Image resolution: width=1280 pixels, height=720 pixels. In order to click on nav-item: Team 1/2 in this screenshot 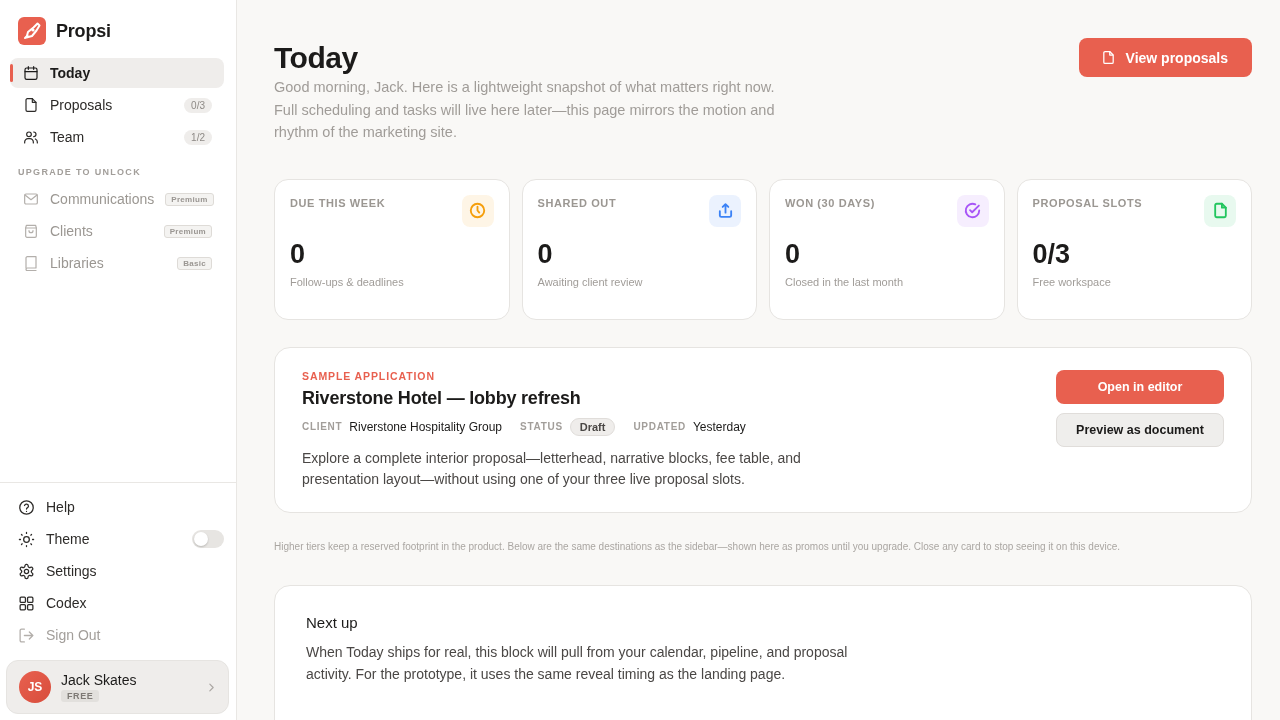, I will do `click(117, 137)`.